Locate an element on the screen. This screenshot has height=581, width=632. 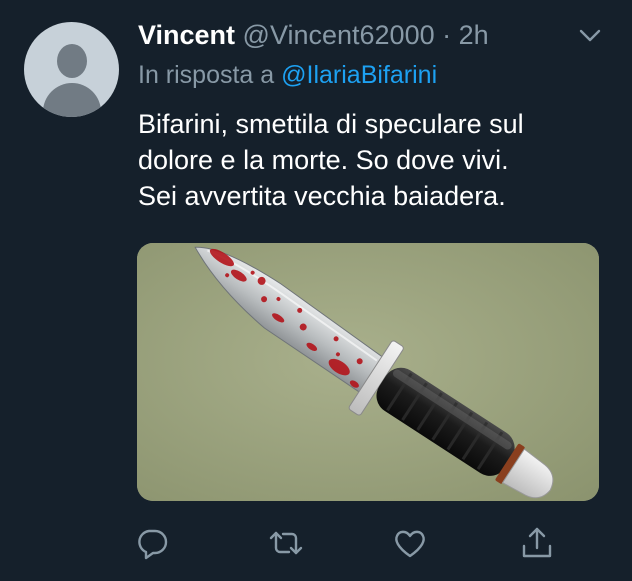
avatar is located at coordinates (71, 69).